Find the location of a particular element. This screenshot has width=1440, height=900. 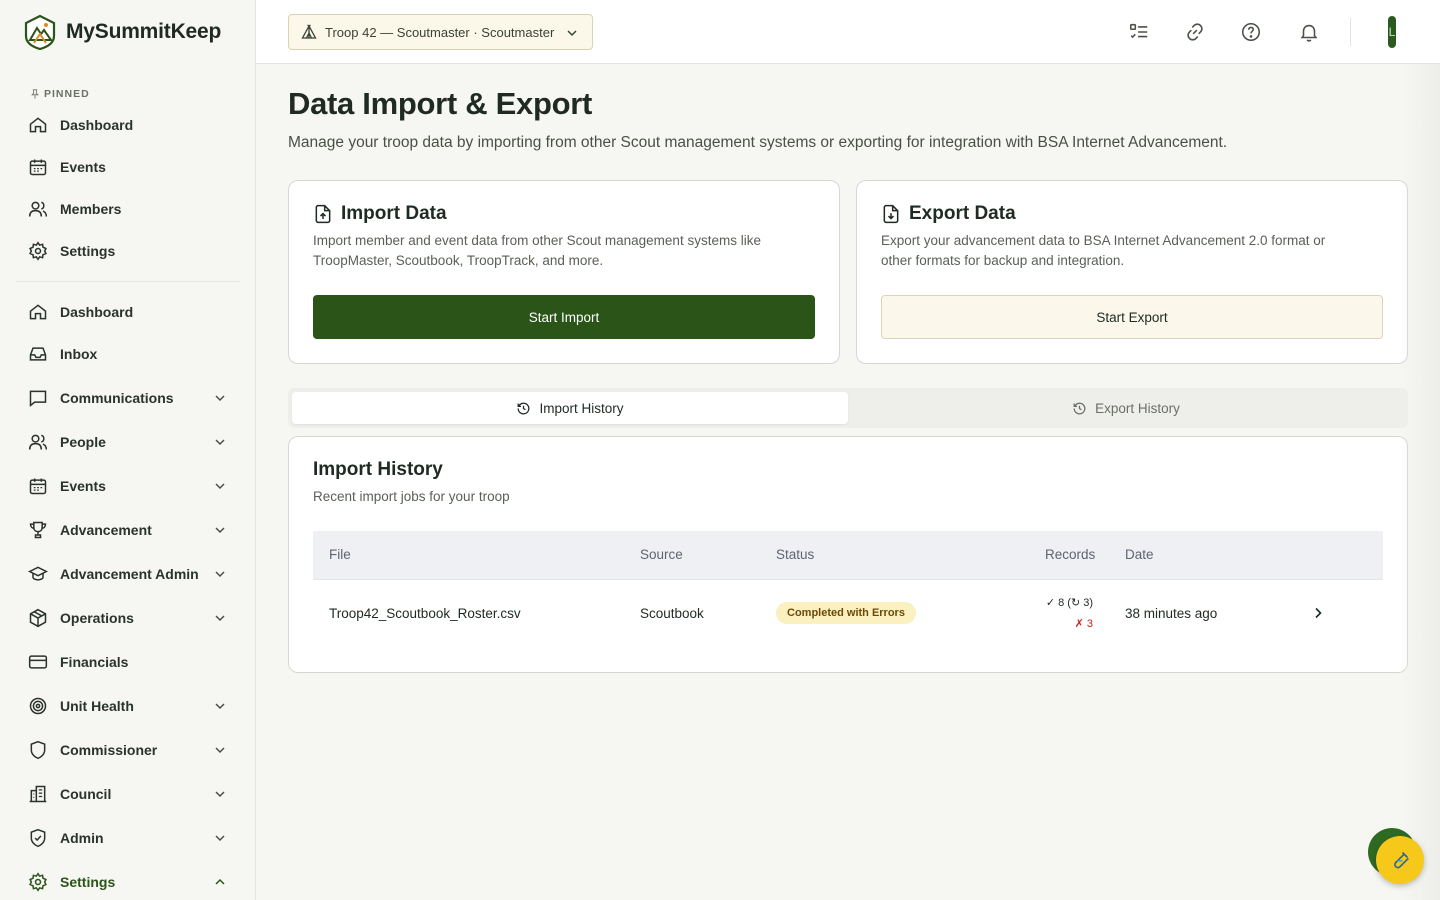

avatar: L is located at coordinates (1392, 32).